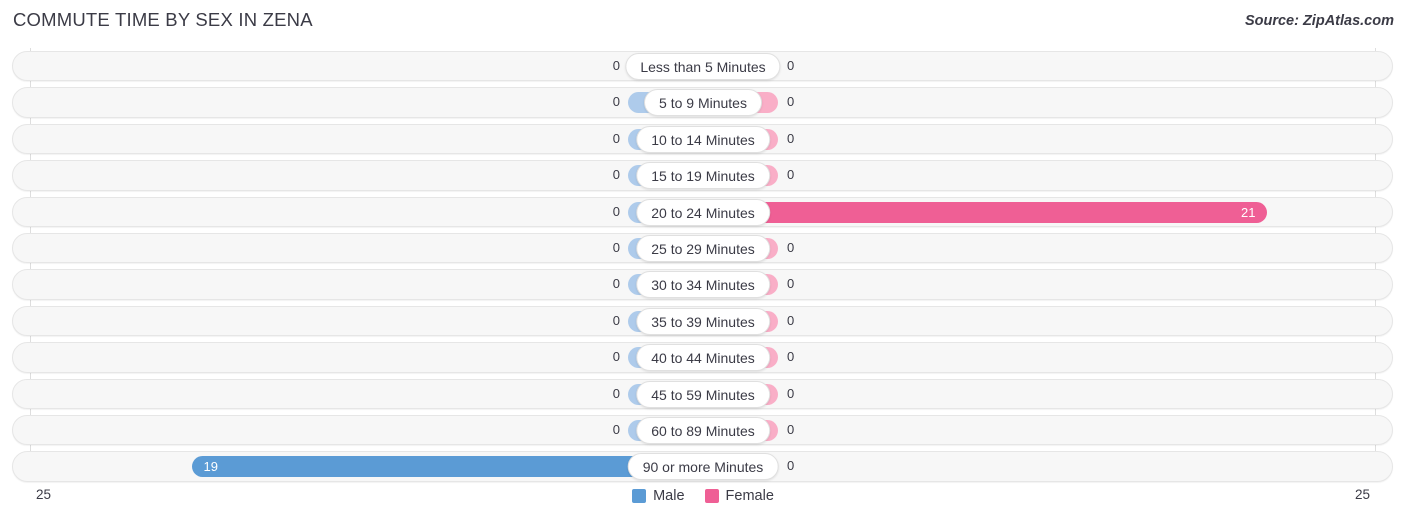 The width and height of the screenshot is (1406, 523). Describe the element at coordinates (1319, 21) in the screenshot. I see `source-attribution: Source: ZipAtlas.com` at that location.